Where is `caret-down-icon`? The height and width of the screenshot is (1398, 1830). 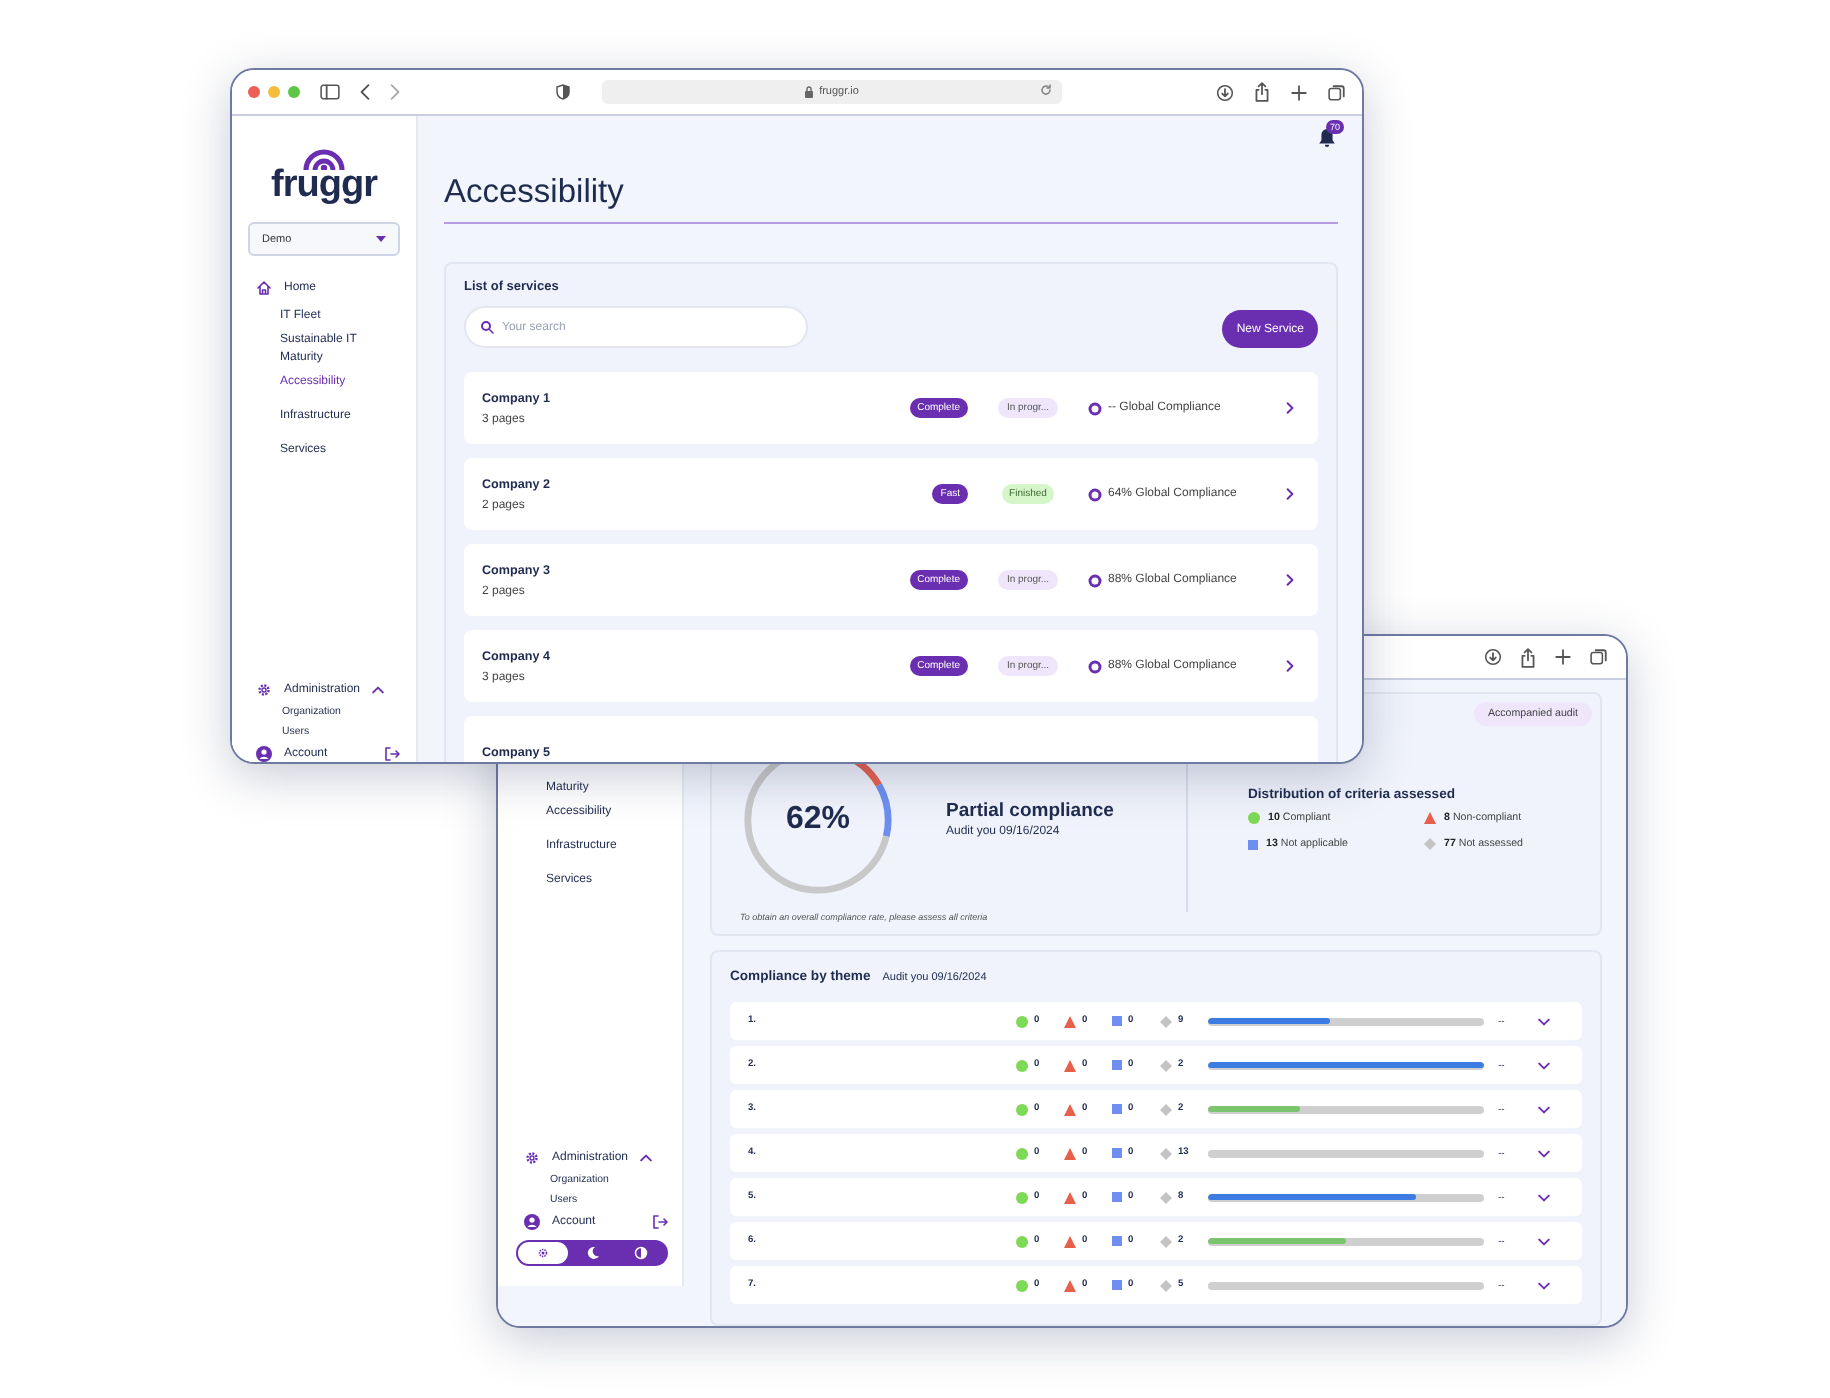
caret-down-icon is located at coordinates (381, 239).